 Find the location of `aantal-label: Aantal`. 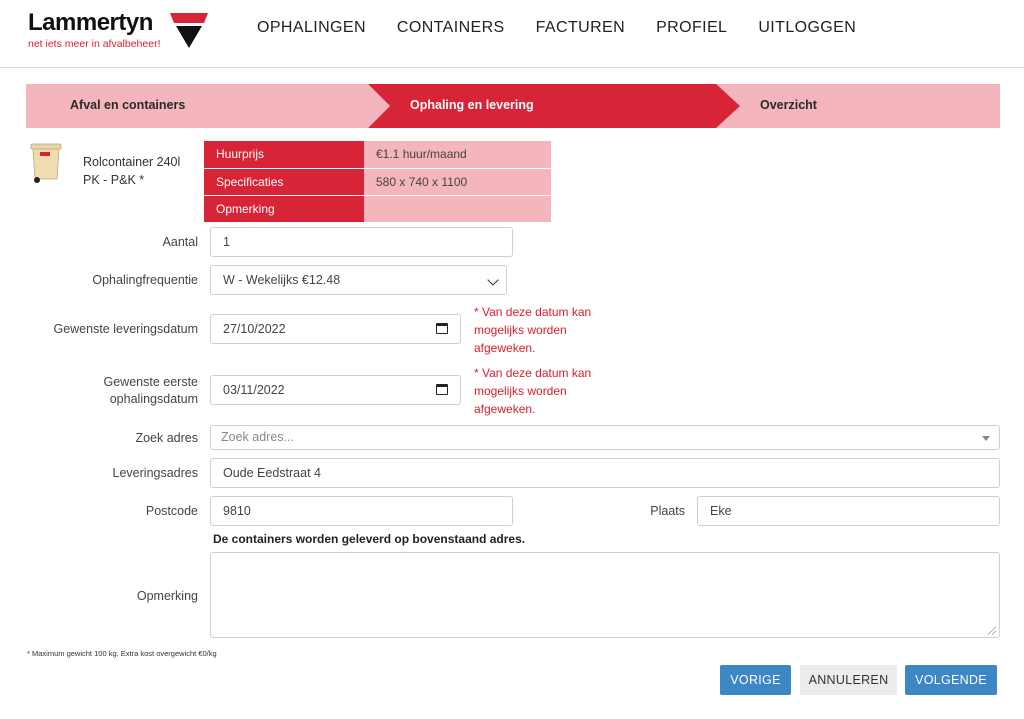

aantal-label: Aantal is located at coordinates (180, 242).